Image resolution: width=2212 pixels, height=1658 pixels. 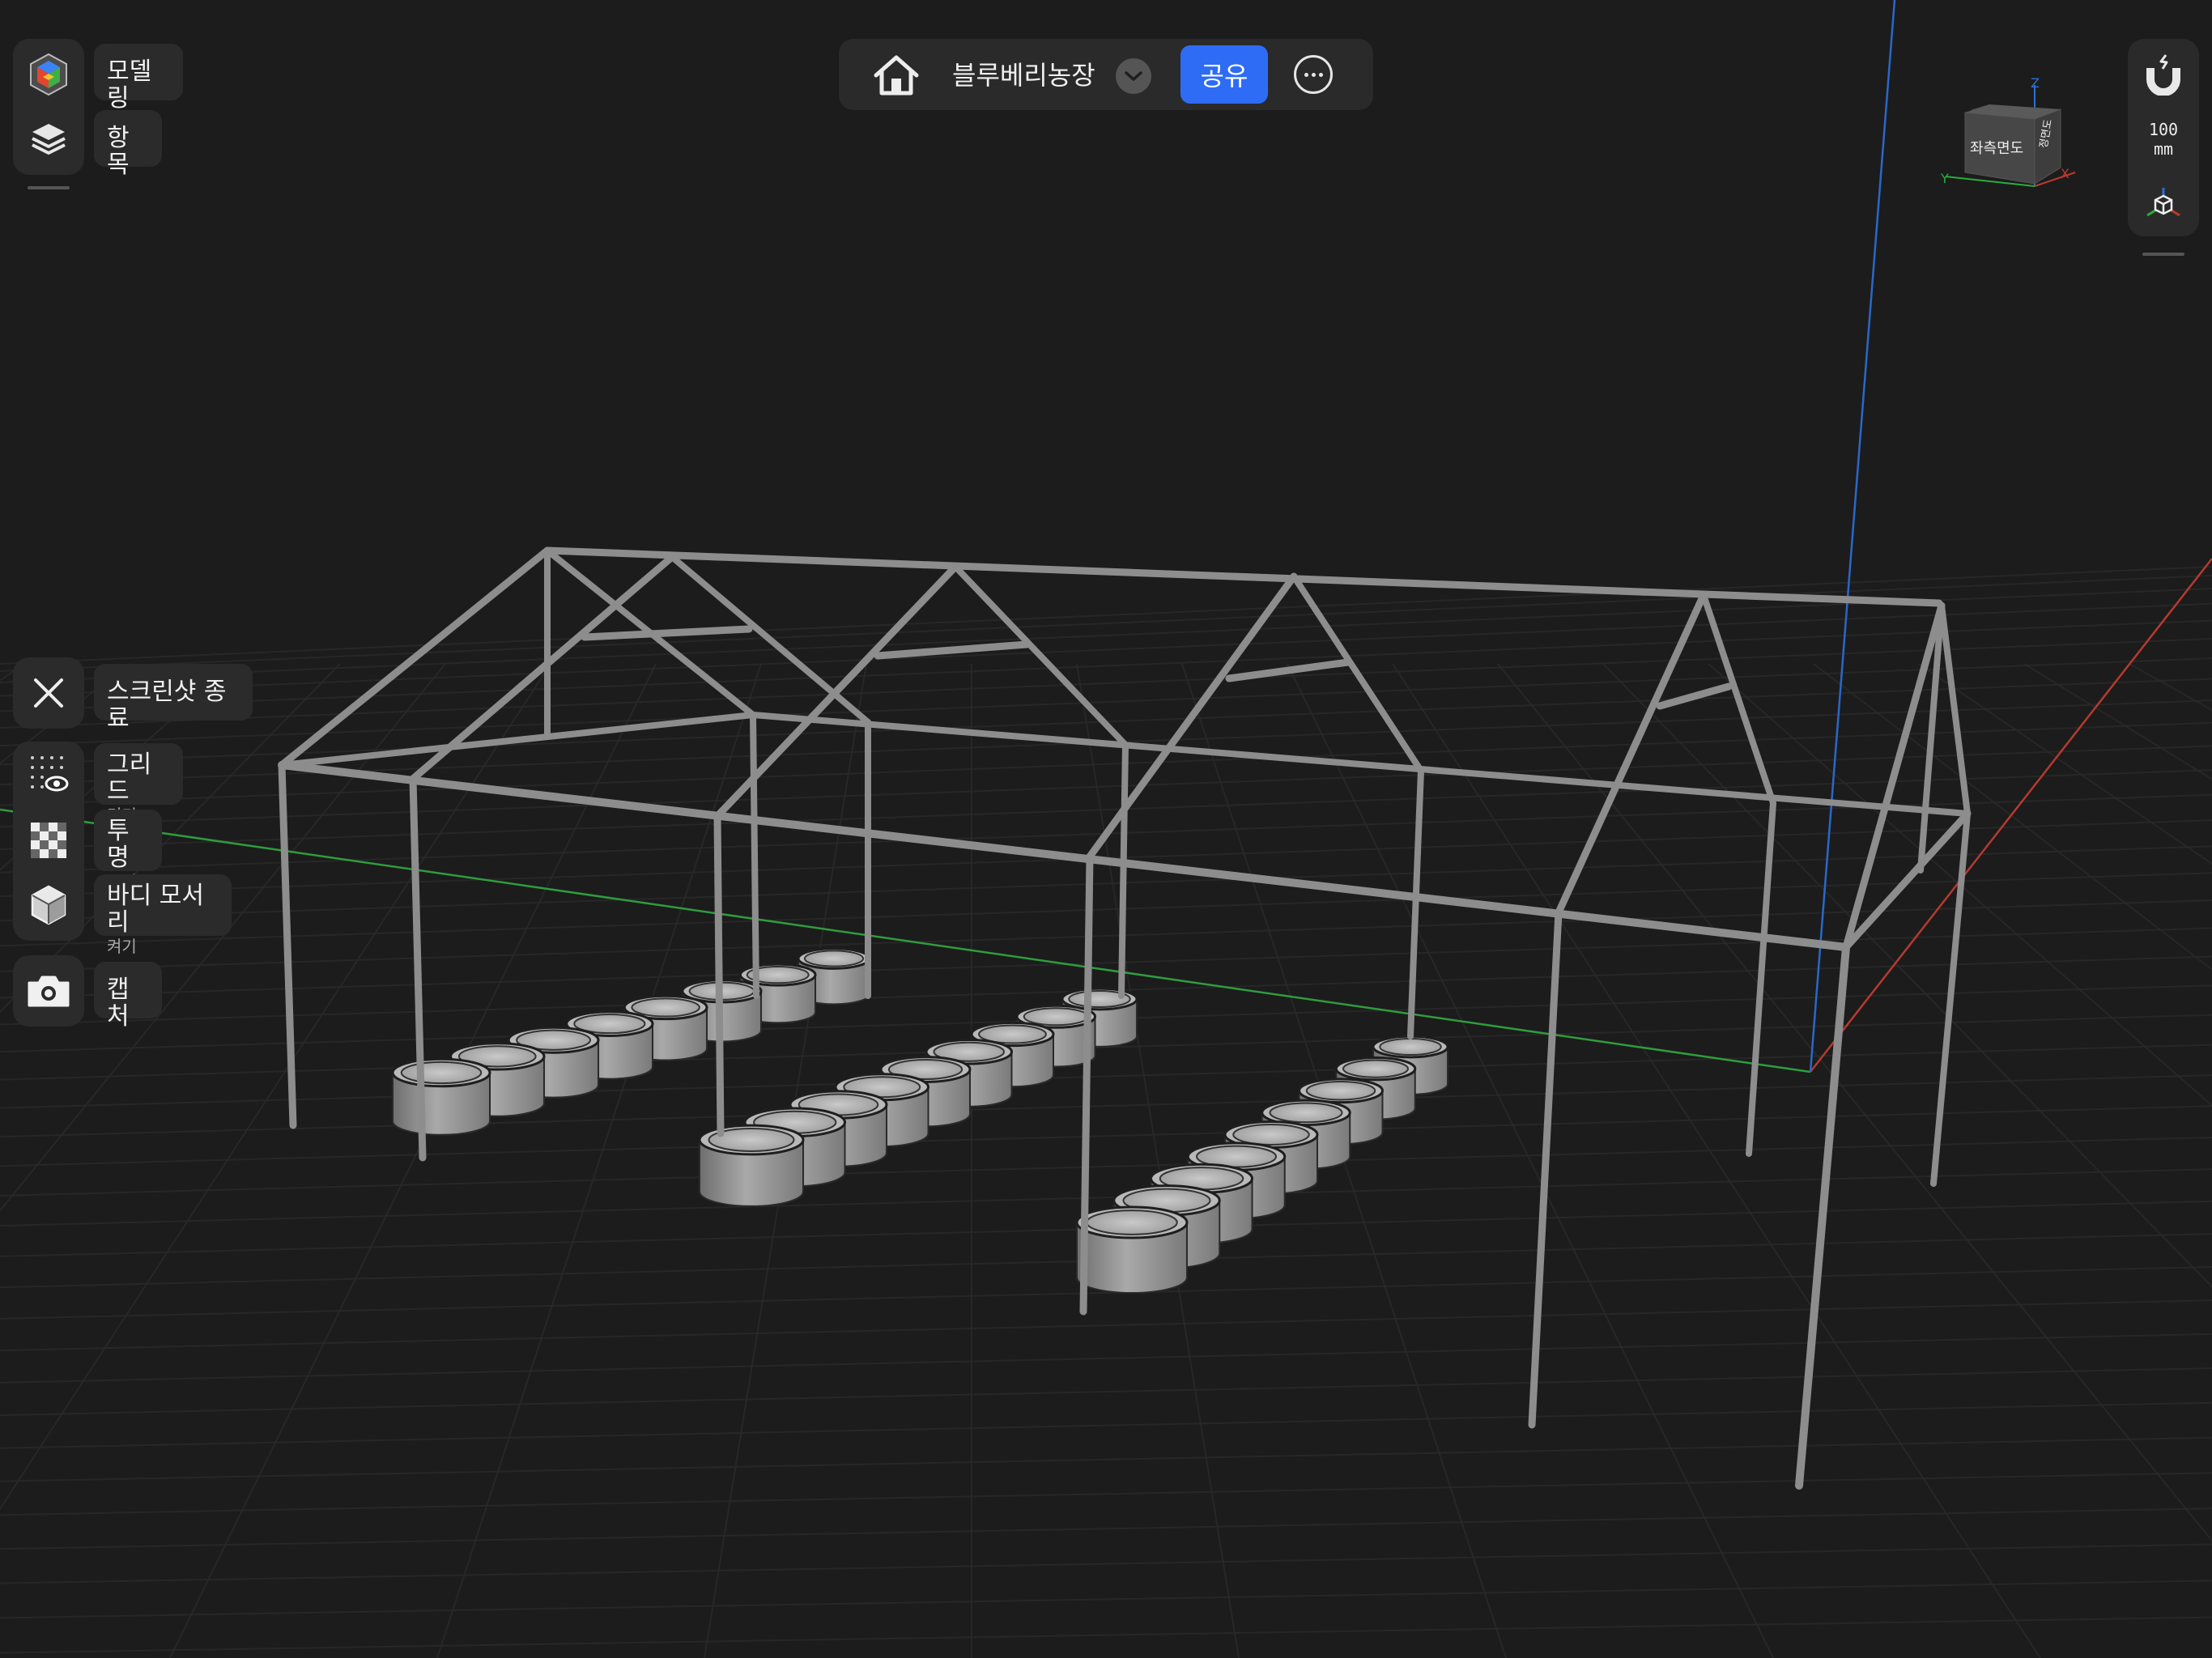 I want to click on items-label: 항목, so click(x=128, y=144).